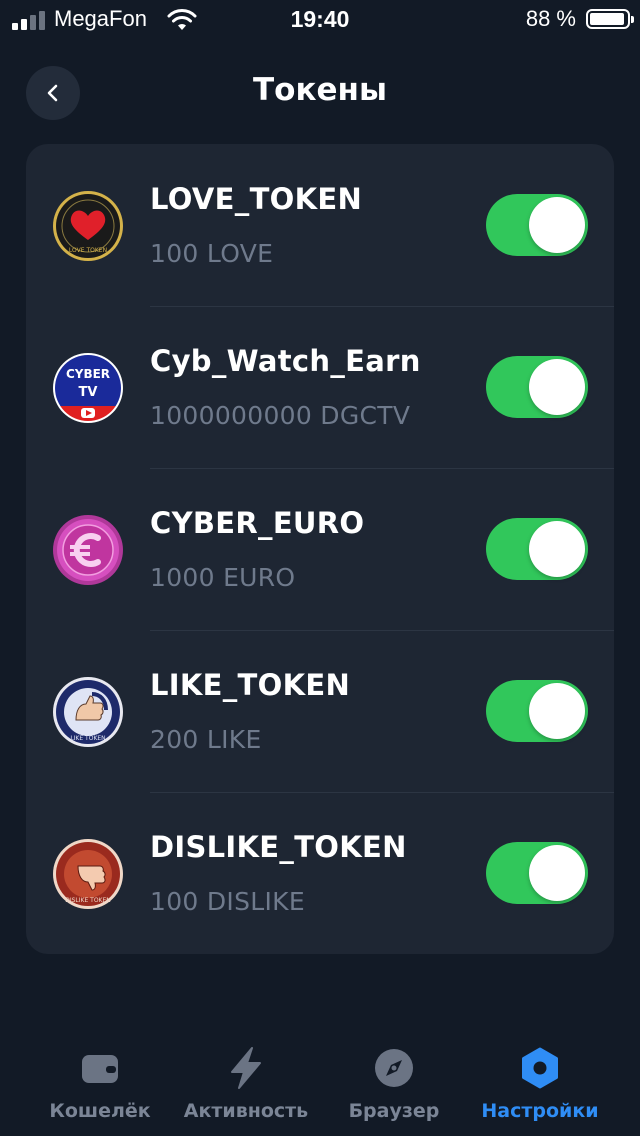 Image resolution: width=640 pixels, height=1136 pixels. What do you see at coordinates (320, 873) in the screenshot?
I see `token-row: DISLIKE TOKEN DISLIKE_TOKEN 100 DISLIKE` at bounding box center [320, 873].